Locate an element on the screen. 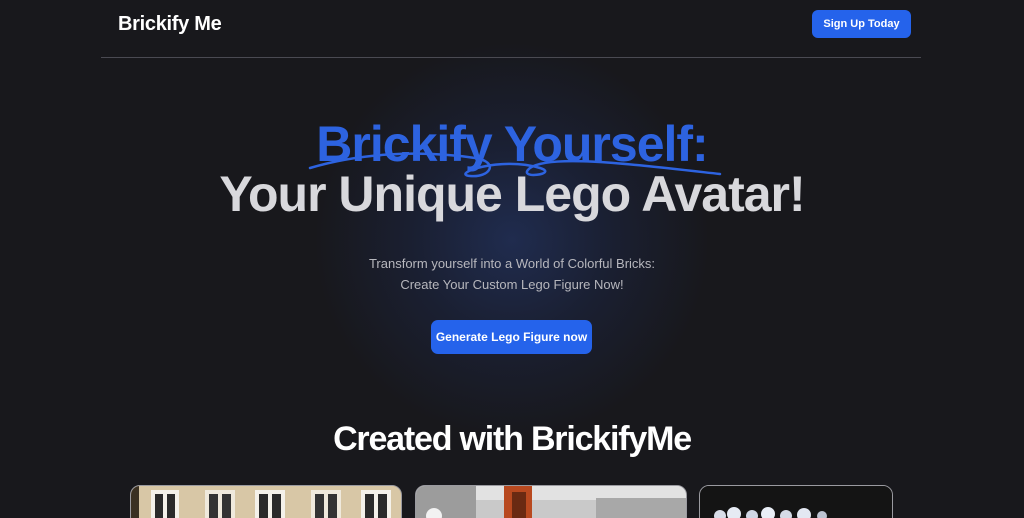  hero-title-line2: Your Unique Lego Avatar! is located at coordinates (512, 194).